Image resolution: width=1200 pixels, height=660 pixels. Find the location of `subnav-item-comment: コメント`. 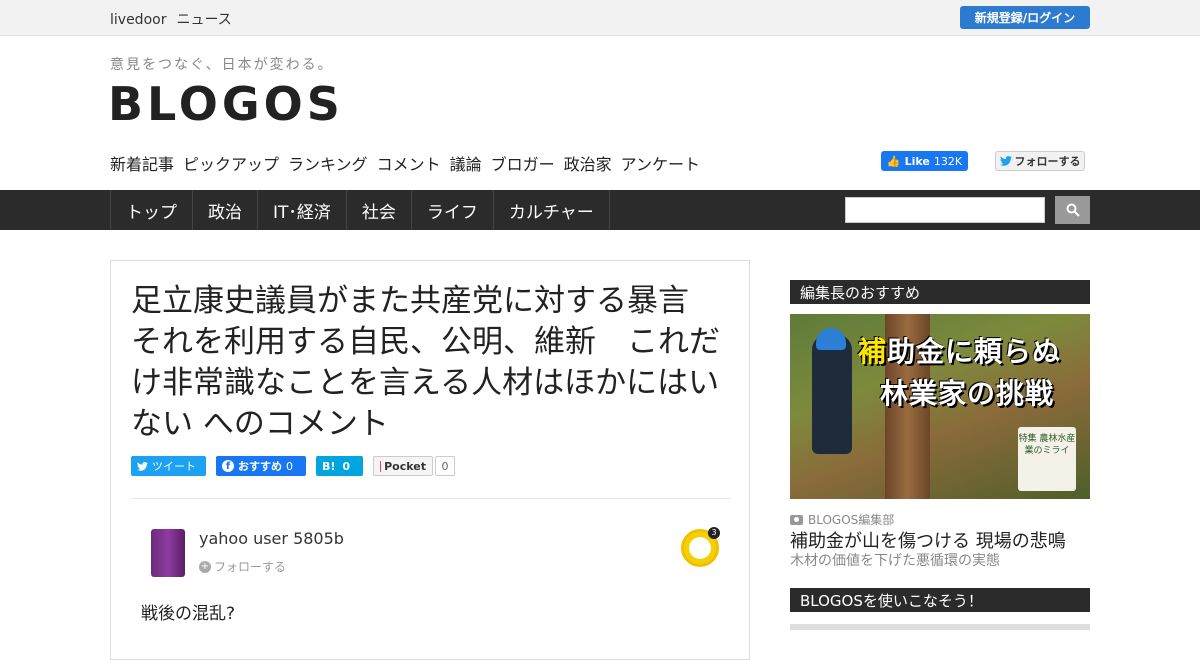

subnav-item-comment: コメント is located at coordinates (409, 163).